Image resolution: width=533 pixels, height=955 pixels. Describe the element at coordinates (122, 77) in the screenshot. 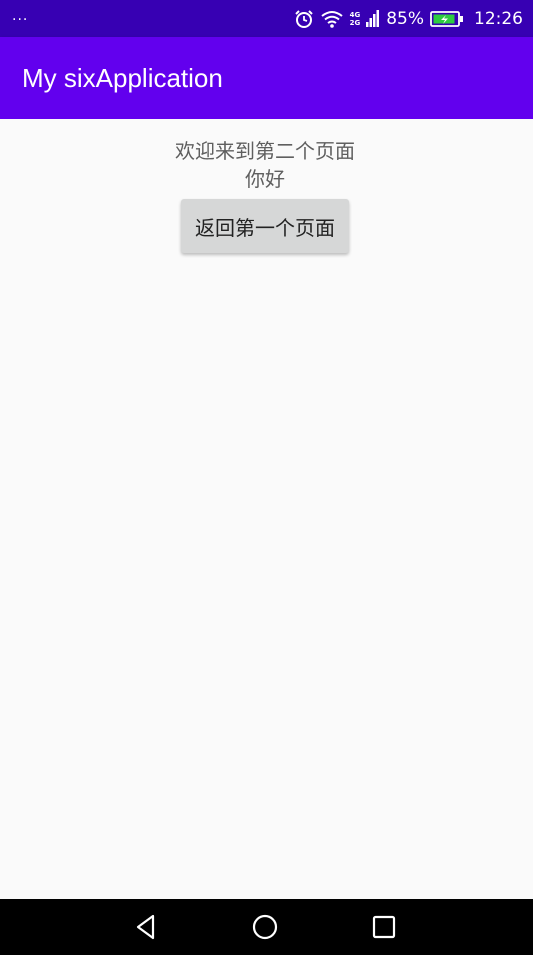

I see `app-title: My sixApplication` at that location.